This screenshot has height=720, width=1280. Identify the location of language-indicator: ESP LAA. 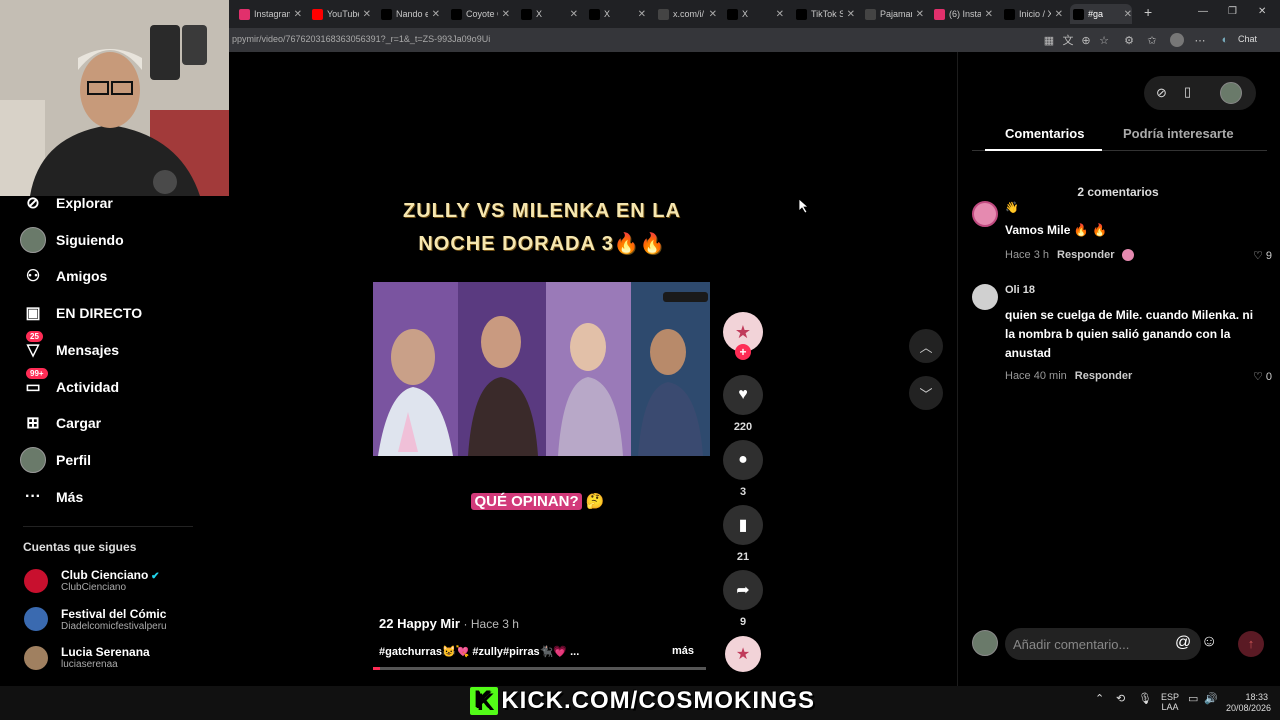
(1170, 702).